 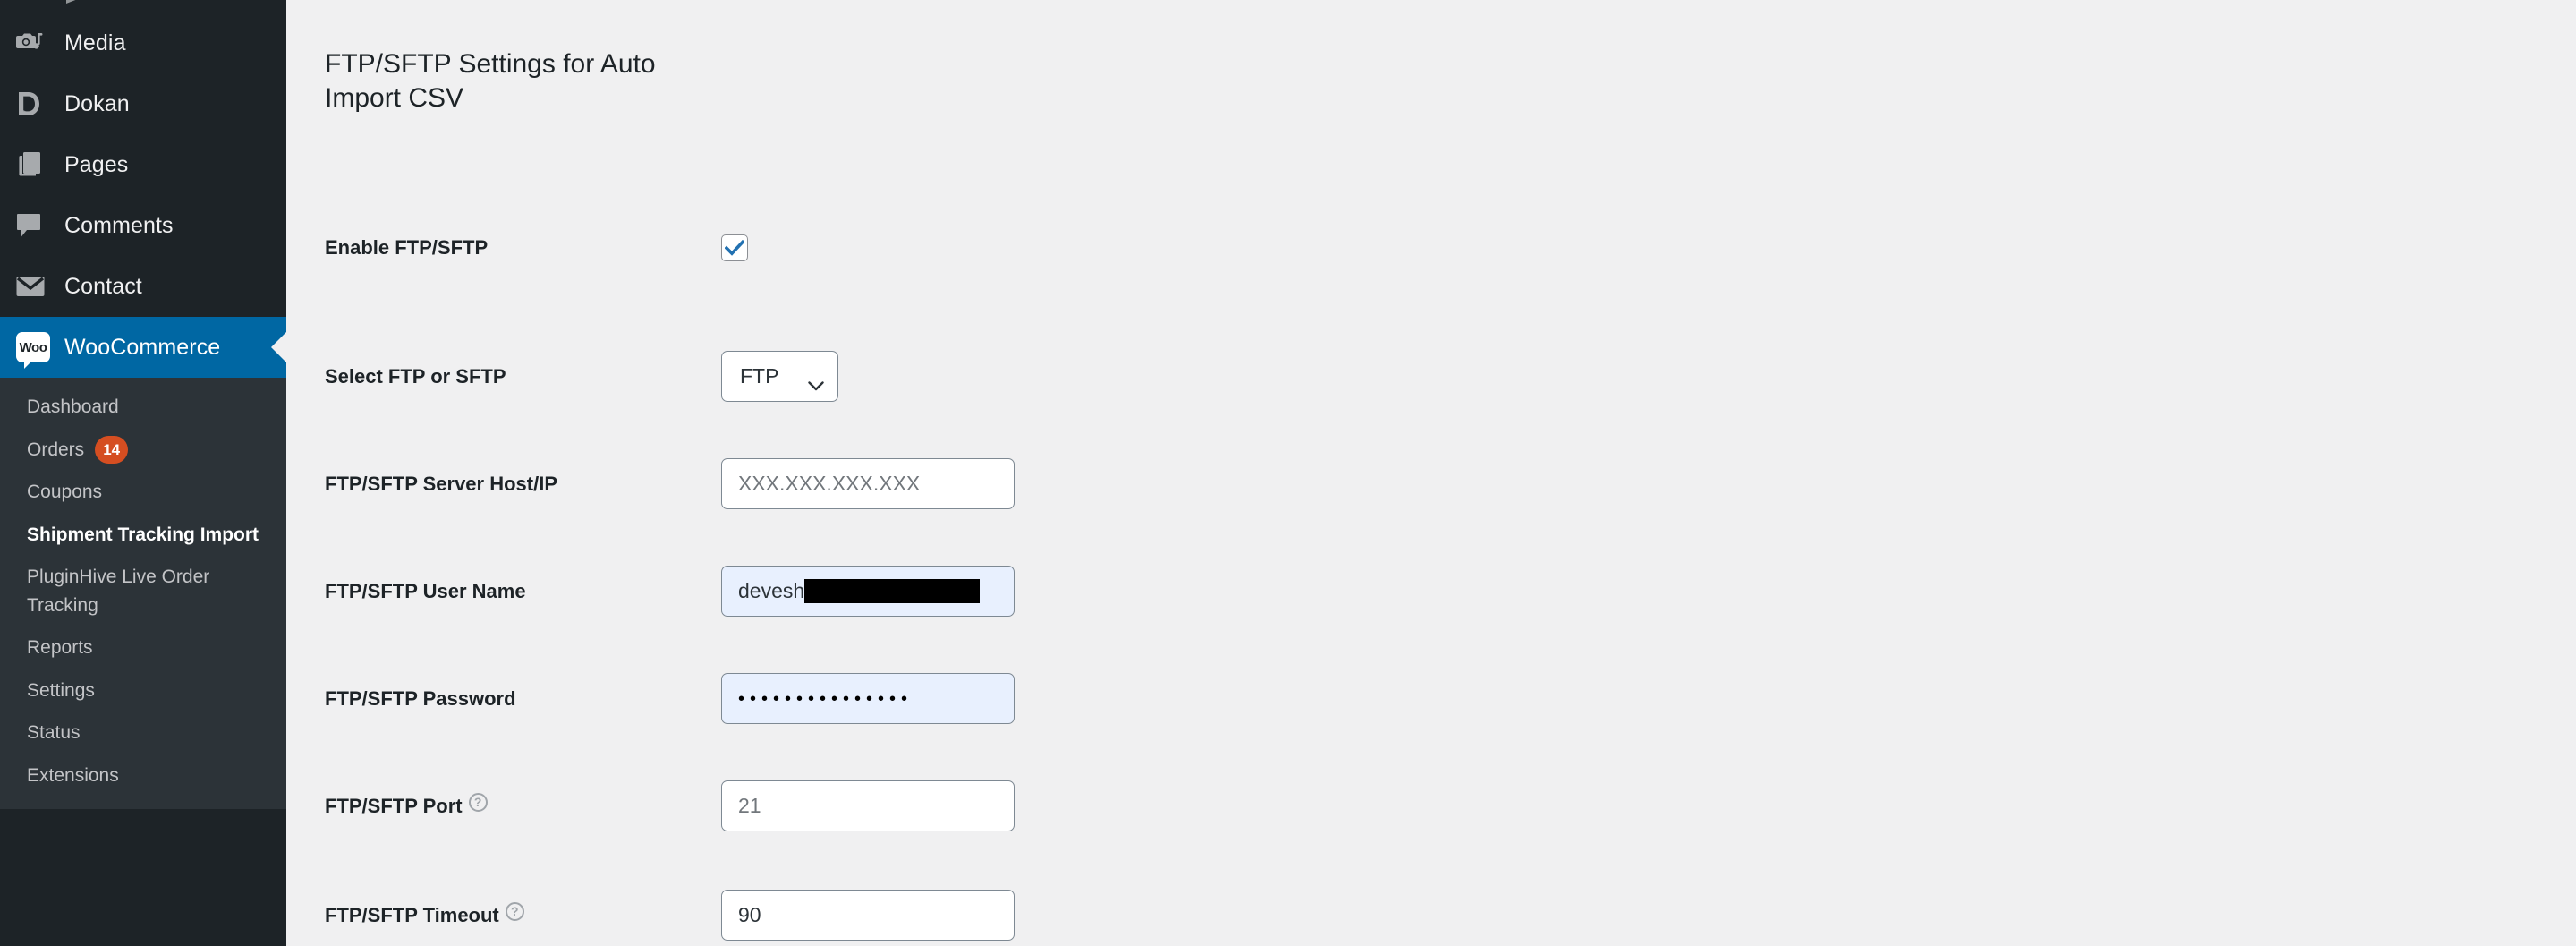 What do you see at coordinates (826, 698) in the screenshot?
I see `password-input-value: •••••••••••••••` at bounding box center [826, 698].